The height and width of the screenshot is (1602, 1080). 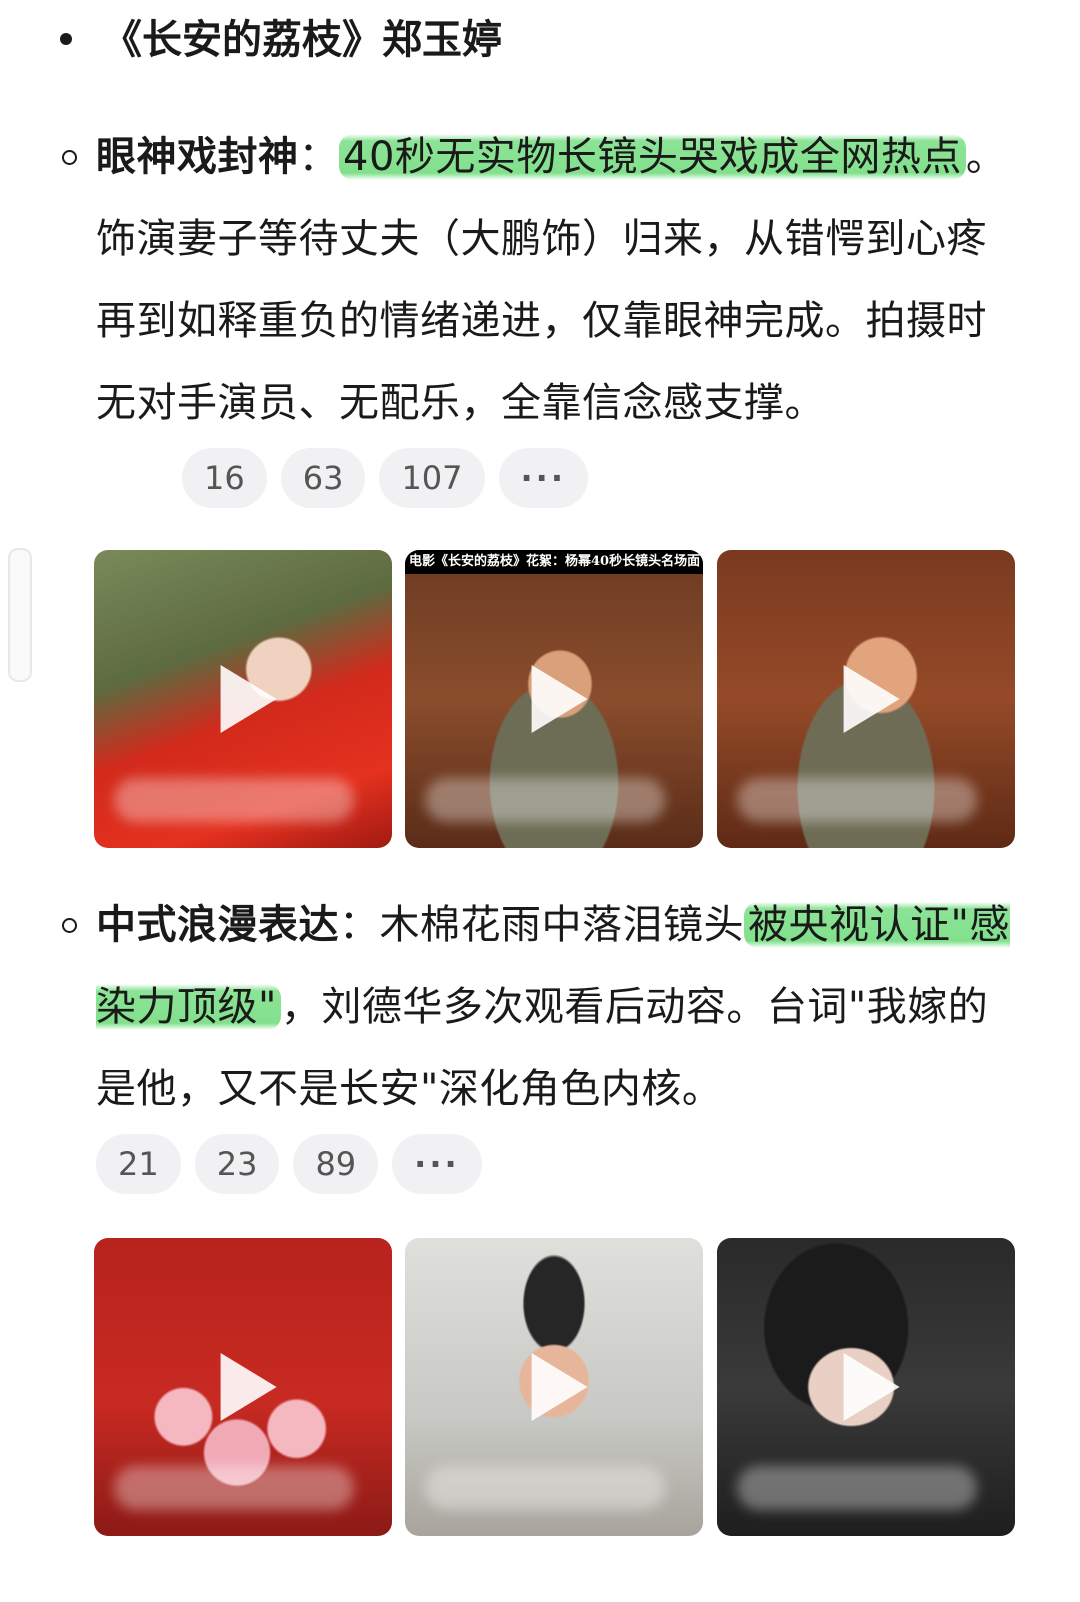 I want to click on section-1-label: 眼神戏封神, so click(x=197, y=157).